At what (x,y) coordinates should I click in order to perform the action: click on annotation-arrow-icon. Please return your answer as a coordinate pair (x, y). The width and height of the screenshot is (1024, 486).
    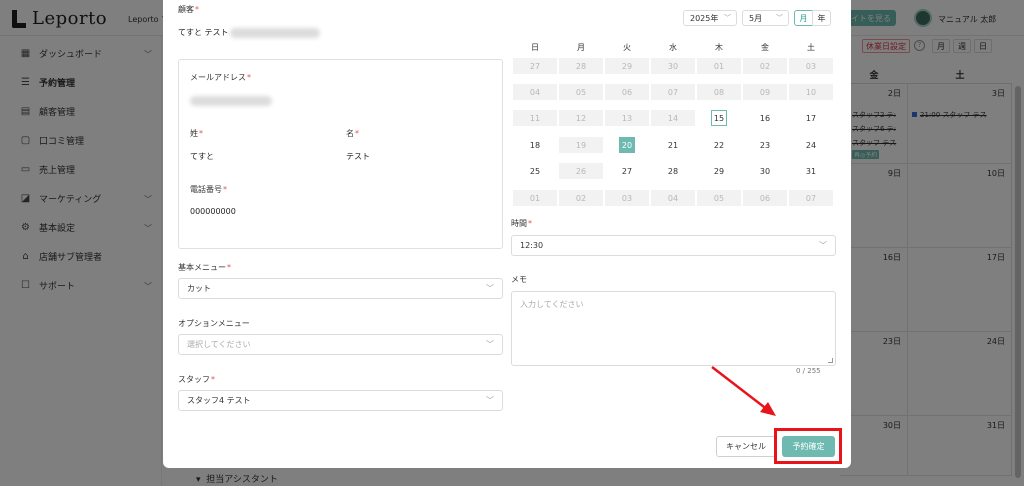
    Looking at the image, I should click on (743, 391).